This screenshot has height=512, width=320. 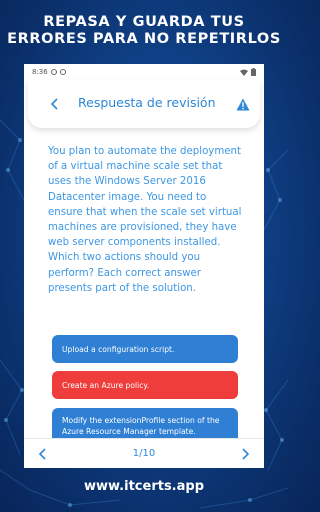 I want to click on page-title: Respuesta de revisión, so click(x=147, y=102).